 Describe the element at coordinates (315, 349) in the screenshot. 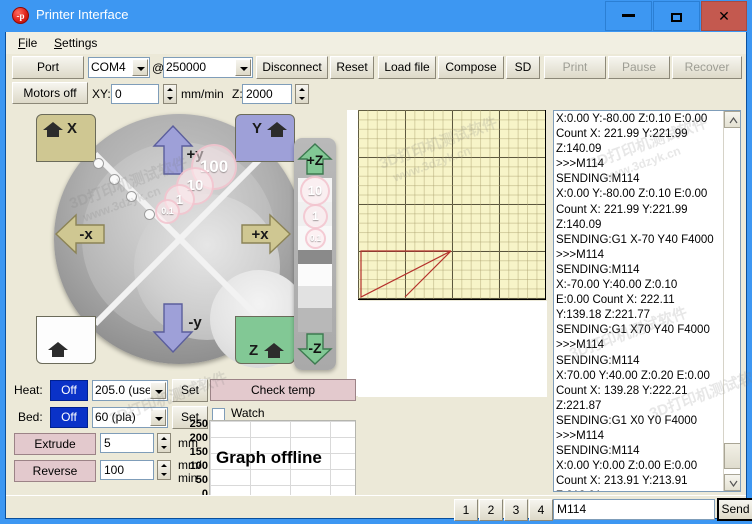

I see `z-minus-button: -Z` at that location.